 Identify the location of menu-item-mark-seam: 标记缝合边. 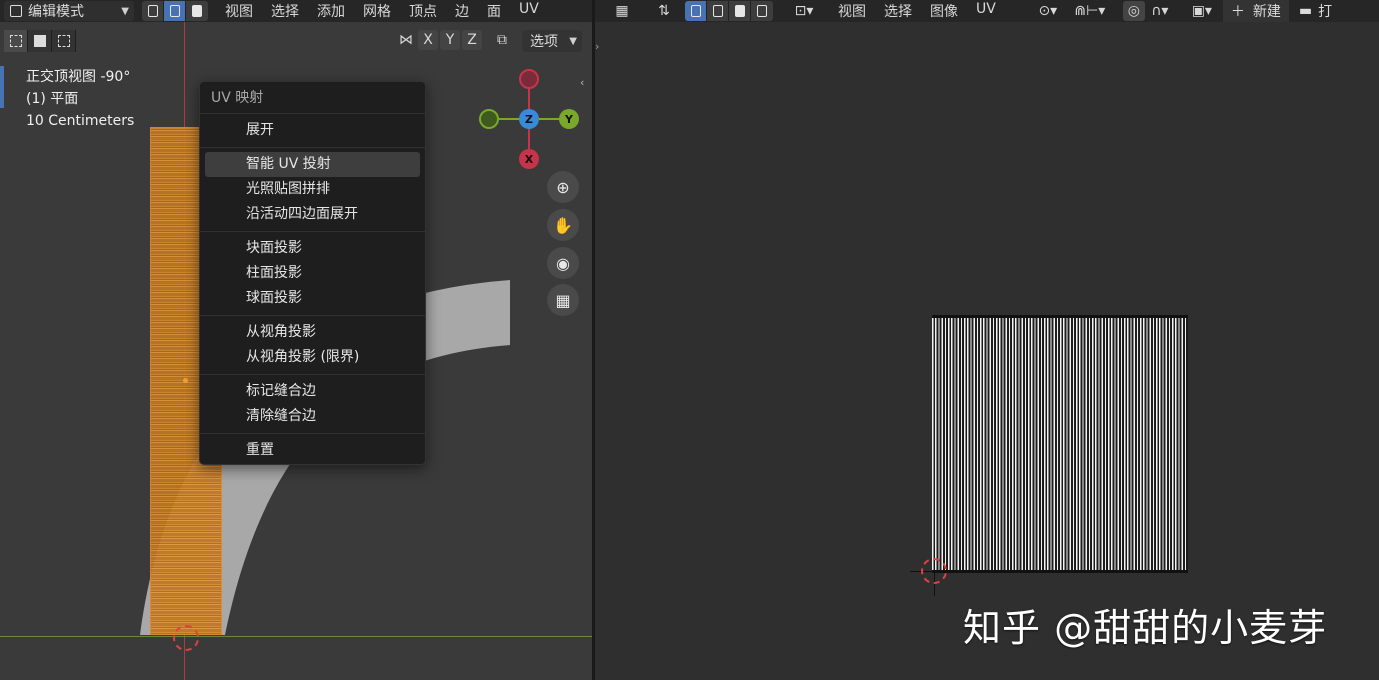
(312, 391).